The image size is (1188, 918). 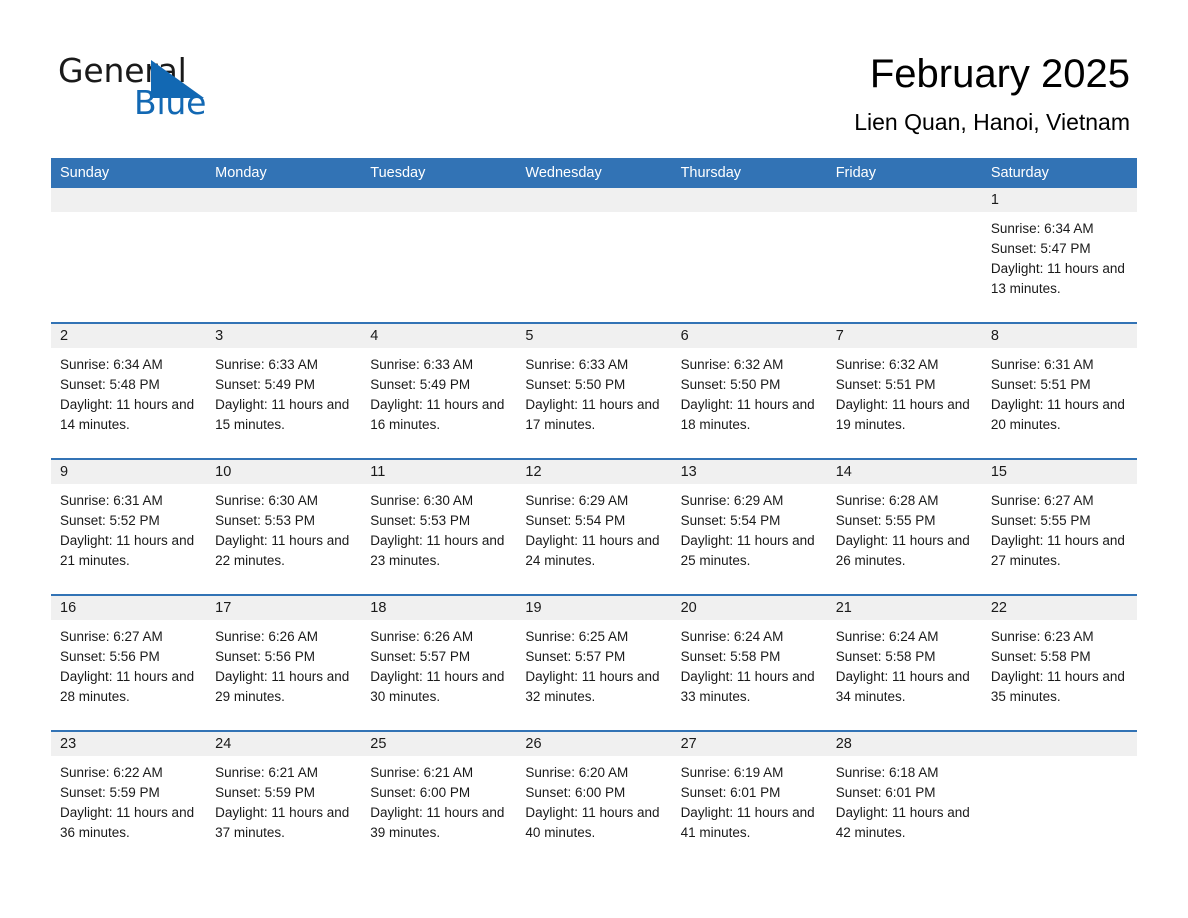 I want to click on sunset-text: Sunset: 5:59 PM, so click(x=110, y=792).